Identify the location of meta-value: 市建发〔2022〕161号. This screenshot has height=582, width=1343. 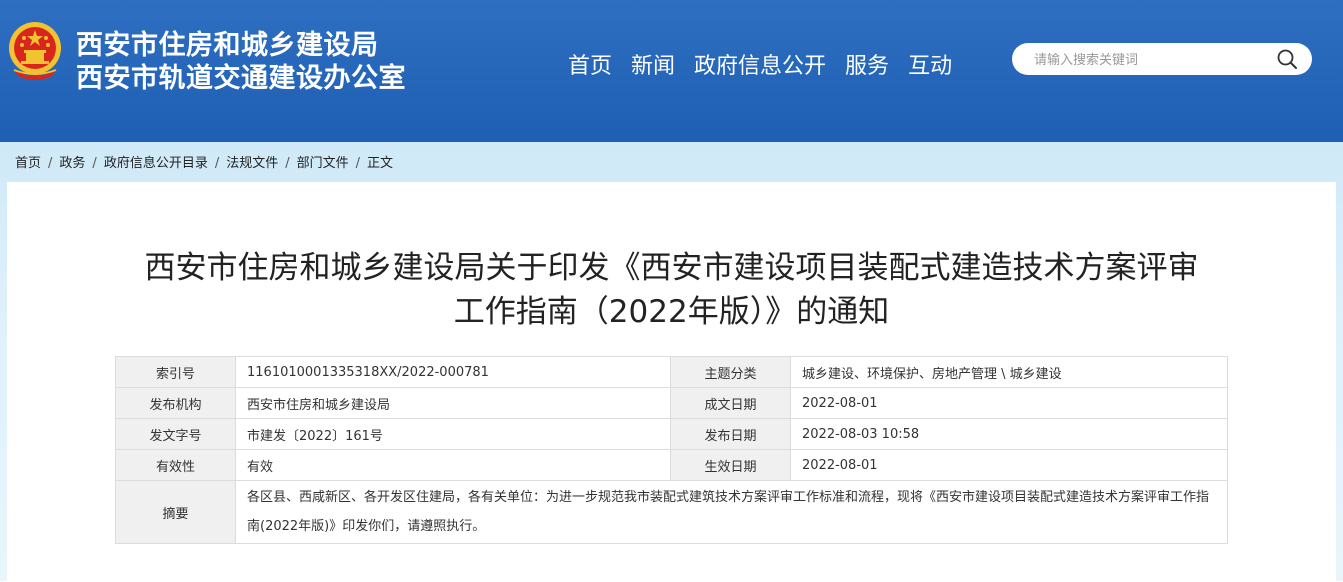
(453, 434).